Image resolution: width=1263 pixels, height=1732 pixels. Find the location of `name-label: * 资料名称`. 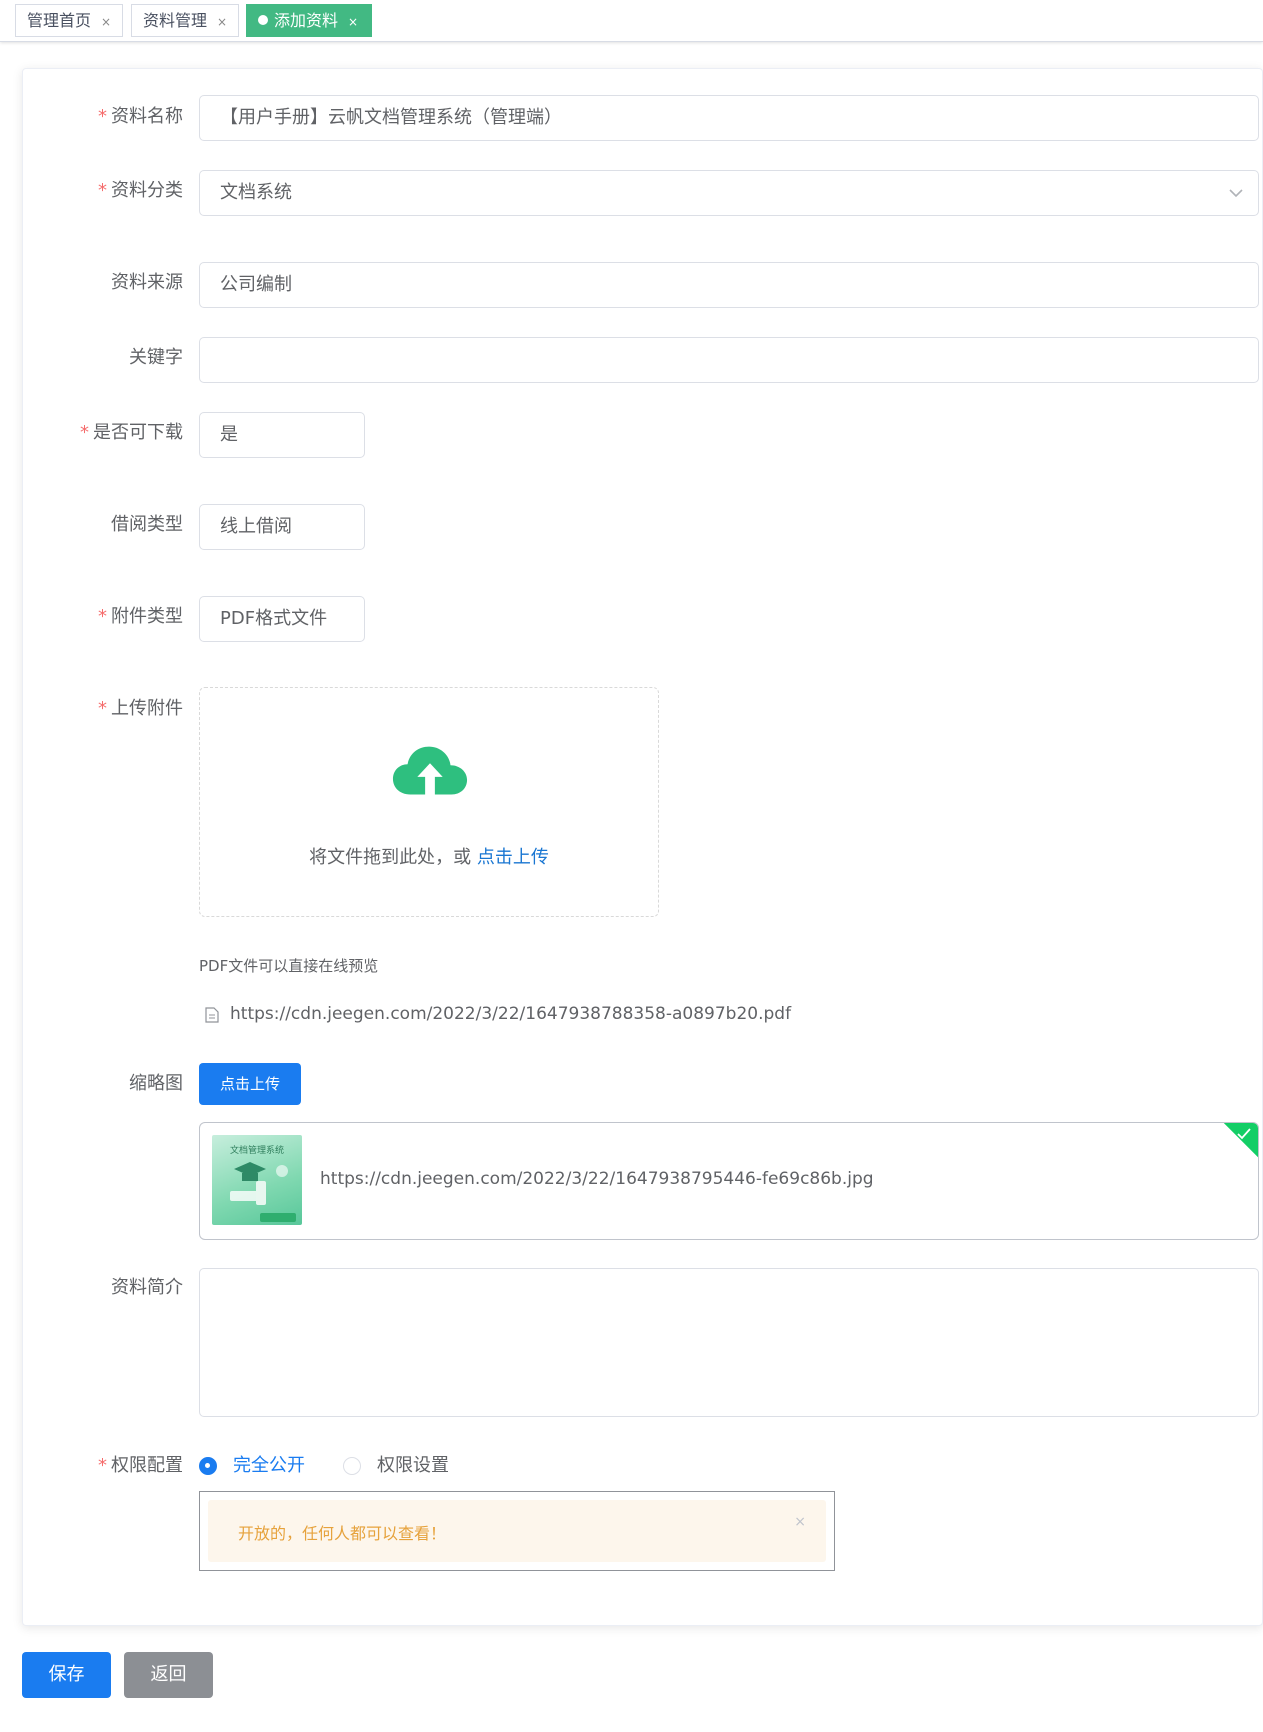

name-label: * 资料名称 is located at coordinates (103, 117).